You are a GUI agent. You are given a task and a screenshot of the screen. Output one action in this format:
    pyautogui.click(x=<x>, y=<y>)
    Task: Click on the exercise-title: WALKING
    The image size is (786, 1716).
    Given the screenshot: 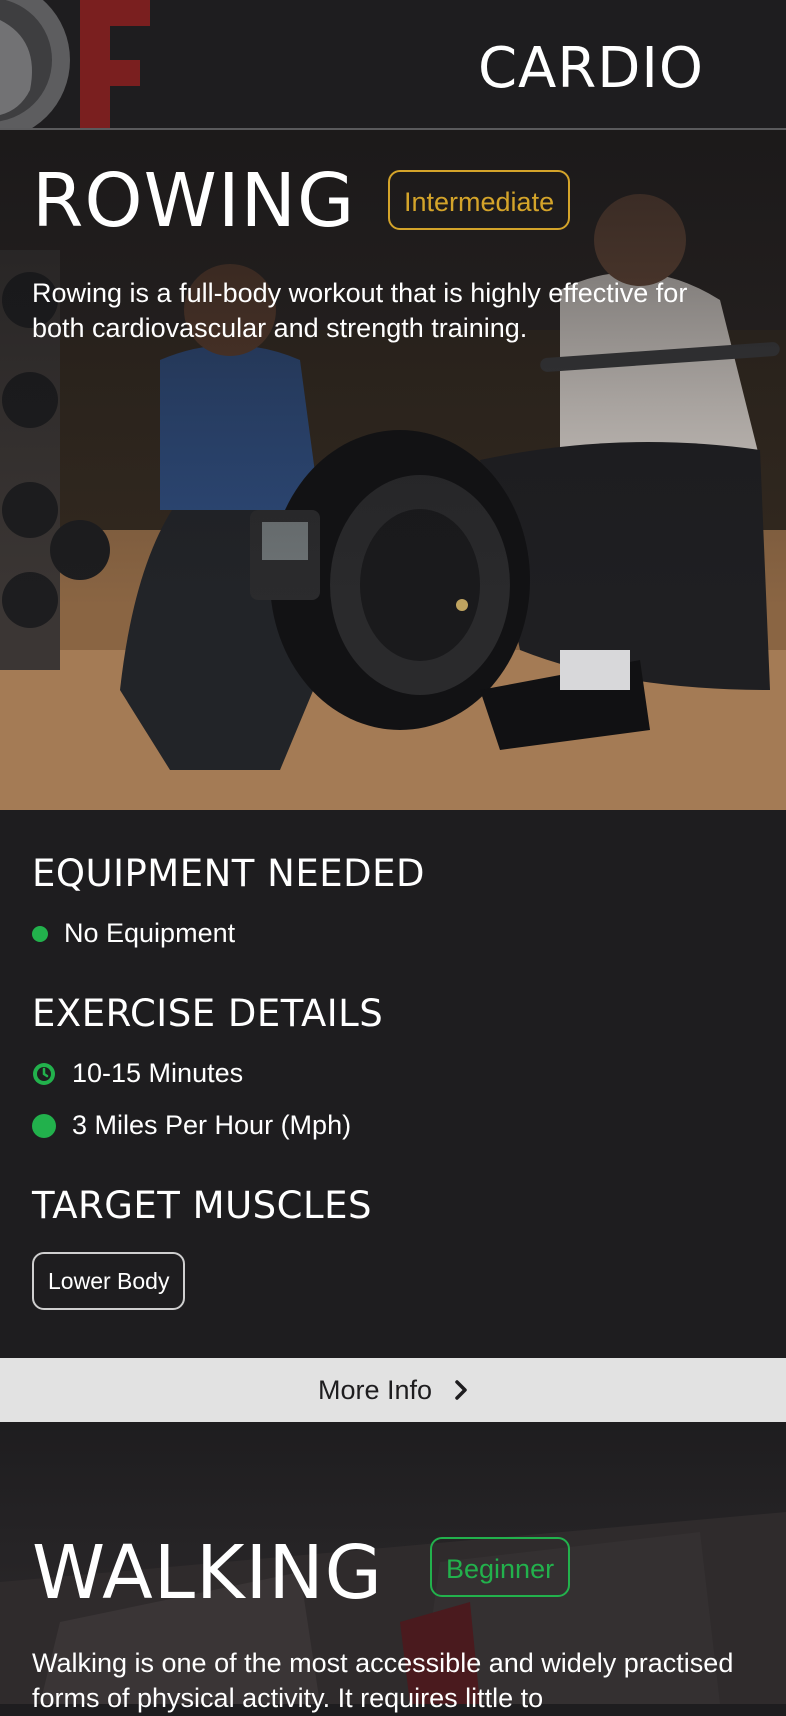 What is the action you would take?
    pyautogui.click(x=208, y=1573)
    